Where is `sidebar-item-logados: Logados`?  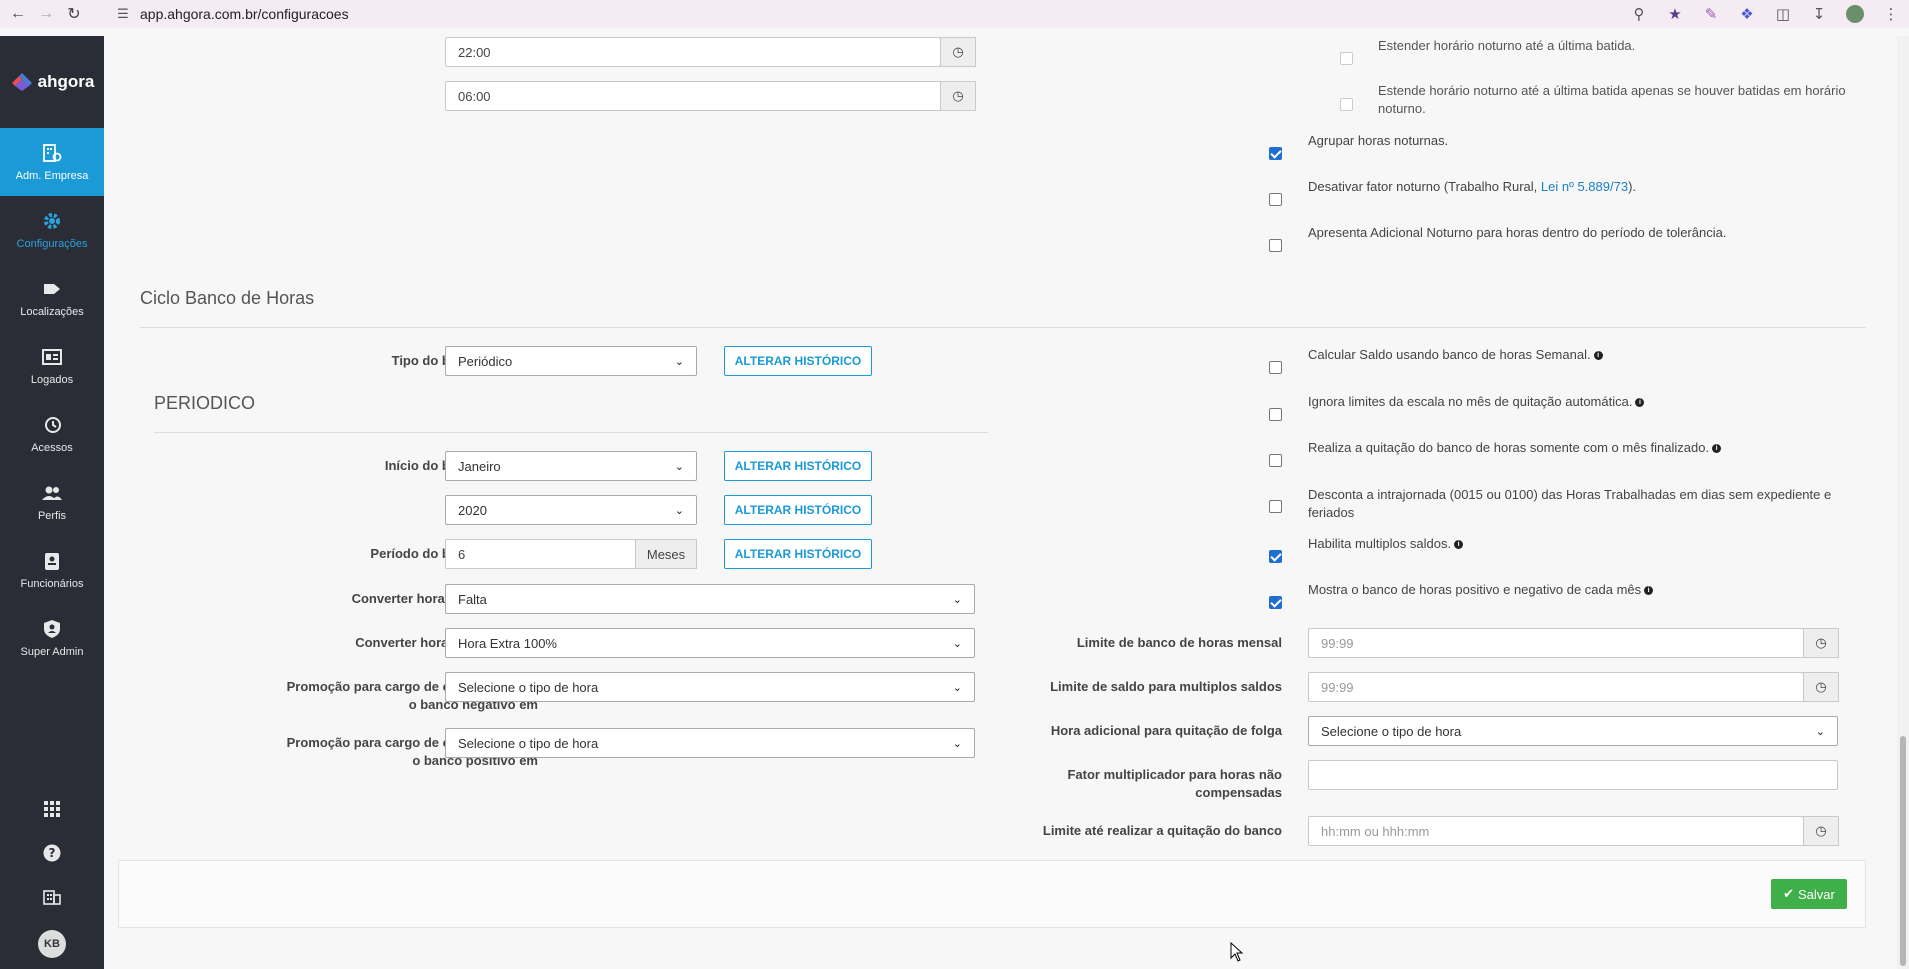 sidebar-item-logados: Logados is located at coordinates (52, 366).